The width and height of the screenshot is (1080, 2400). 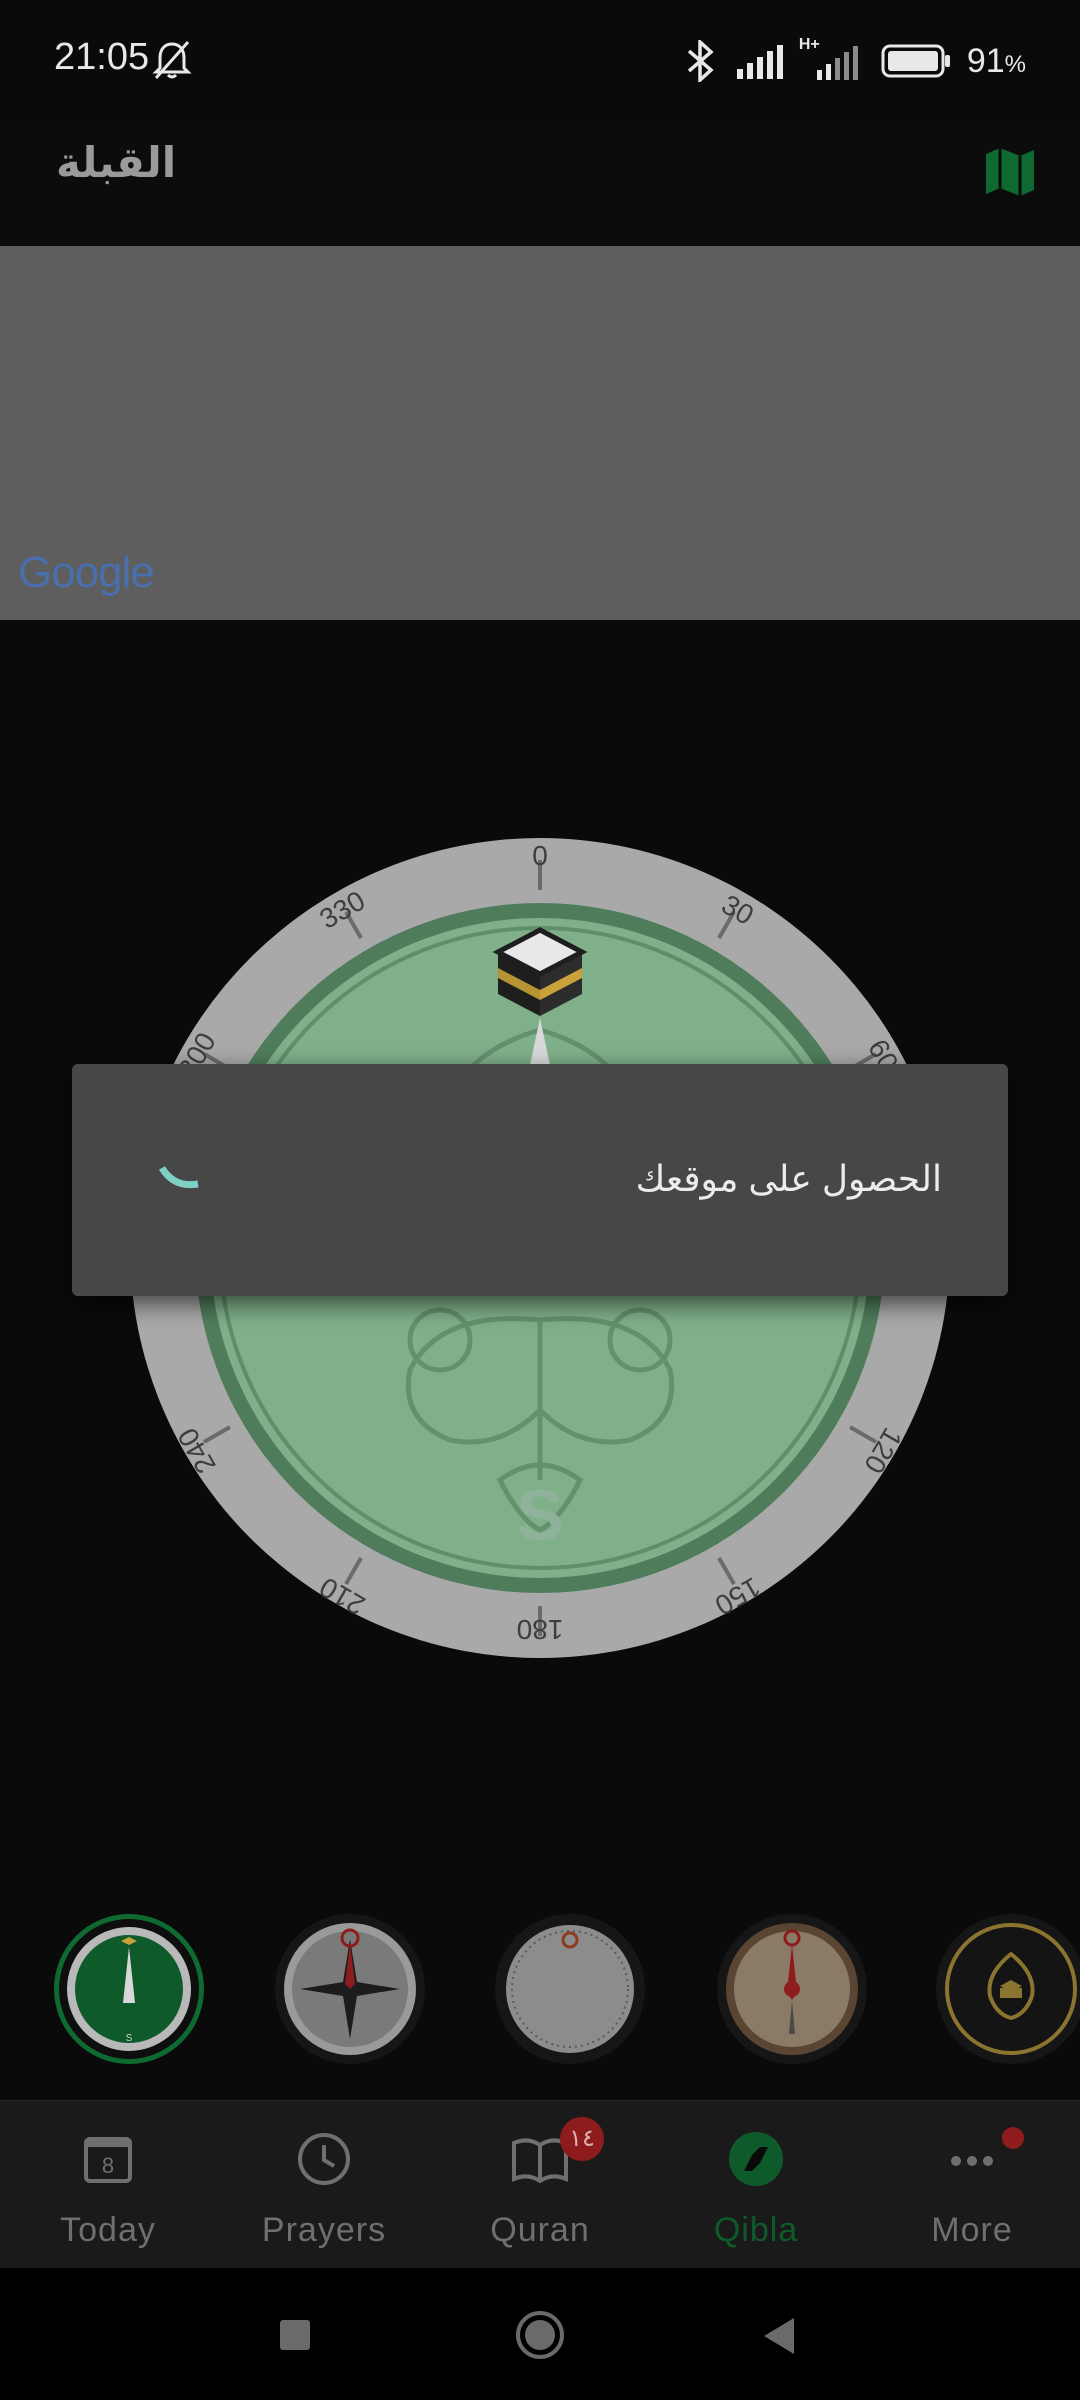 I want to click on compass-icon, so click(x=756, y=2159).